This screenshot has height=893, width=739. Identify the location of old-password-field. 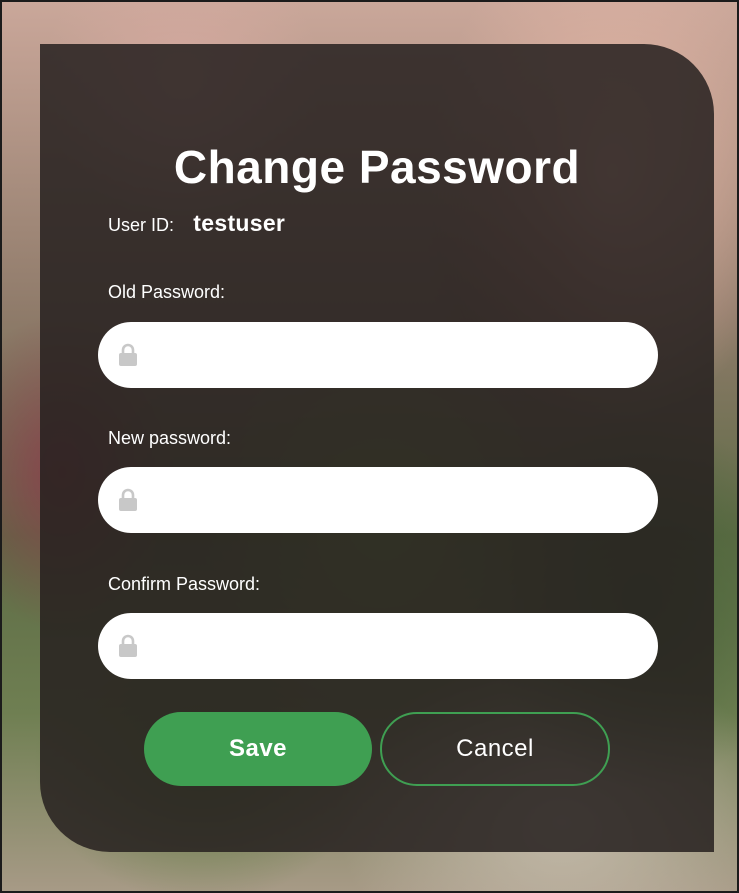
(378, 355).